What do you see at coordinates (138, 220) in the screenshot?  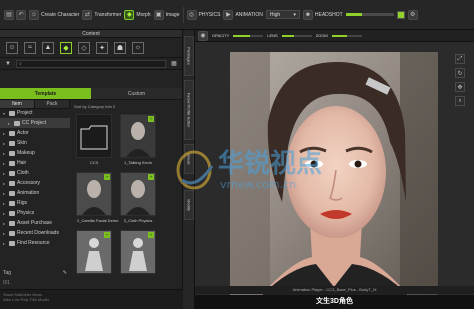 I see `thumbnail-label: 3_Cloth Physics` at bounding box center [138, 220].